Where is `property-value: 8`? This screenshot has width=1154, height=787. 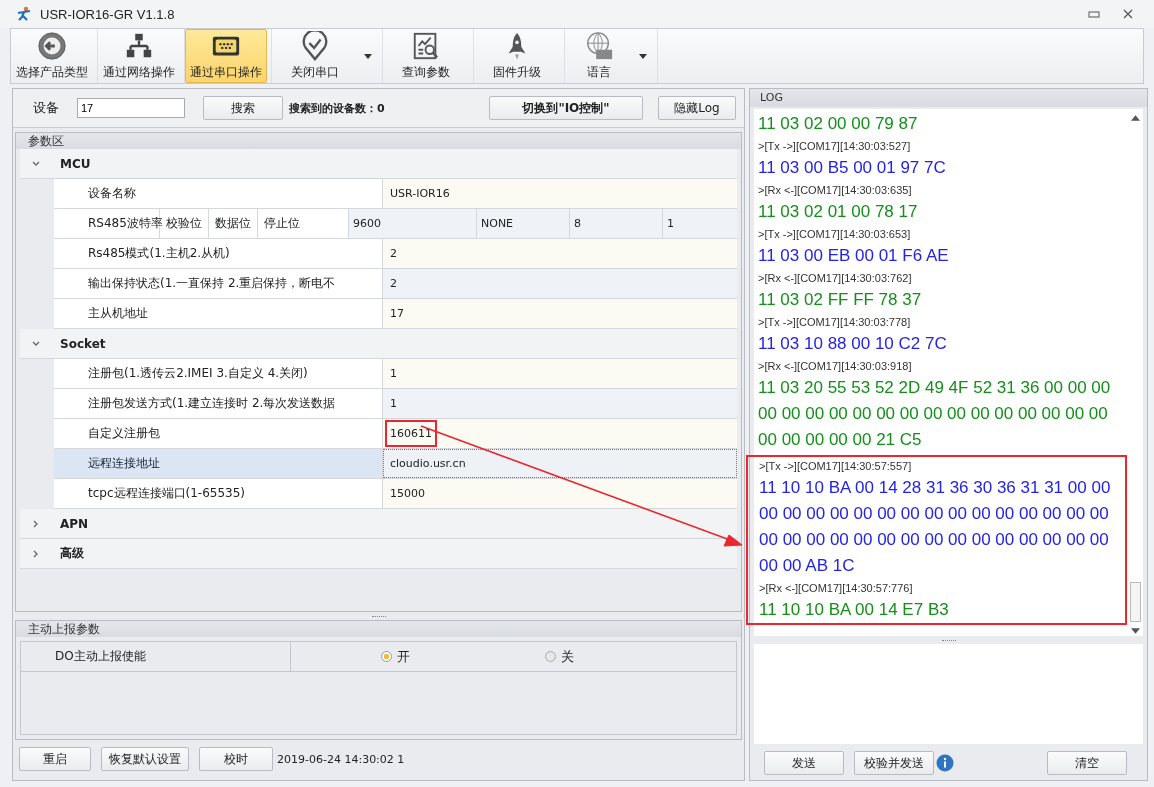 property-value: 8 is located at coordinates (616, 223).